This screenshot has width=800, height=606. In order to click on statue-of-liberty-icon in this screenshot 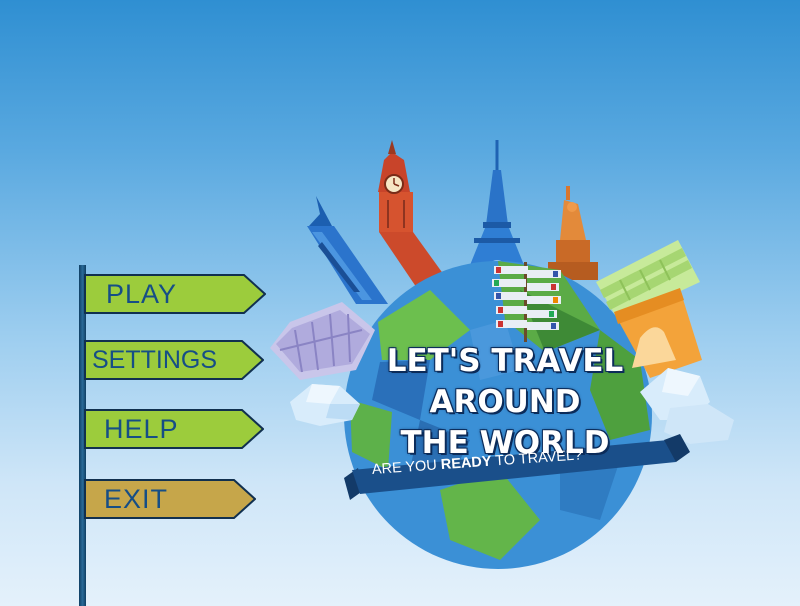, I will do `click(573, 233)`.